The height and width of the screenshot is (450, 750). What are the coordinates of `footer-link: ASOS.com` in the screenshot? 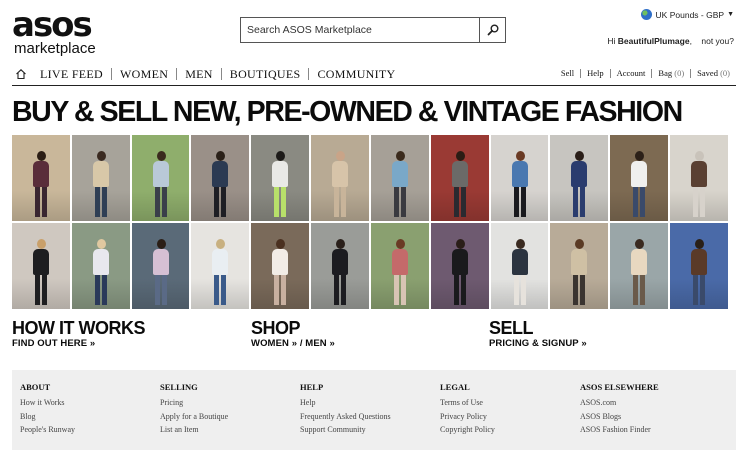 It's located at (619, 403).